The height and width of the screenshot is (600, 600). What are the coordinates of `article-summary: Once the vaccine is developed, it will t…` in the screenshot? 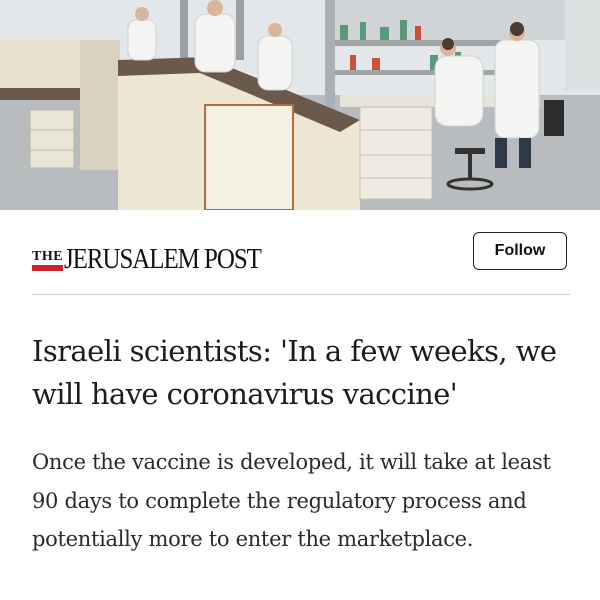 It's located at (291, 500).